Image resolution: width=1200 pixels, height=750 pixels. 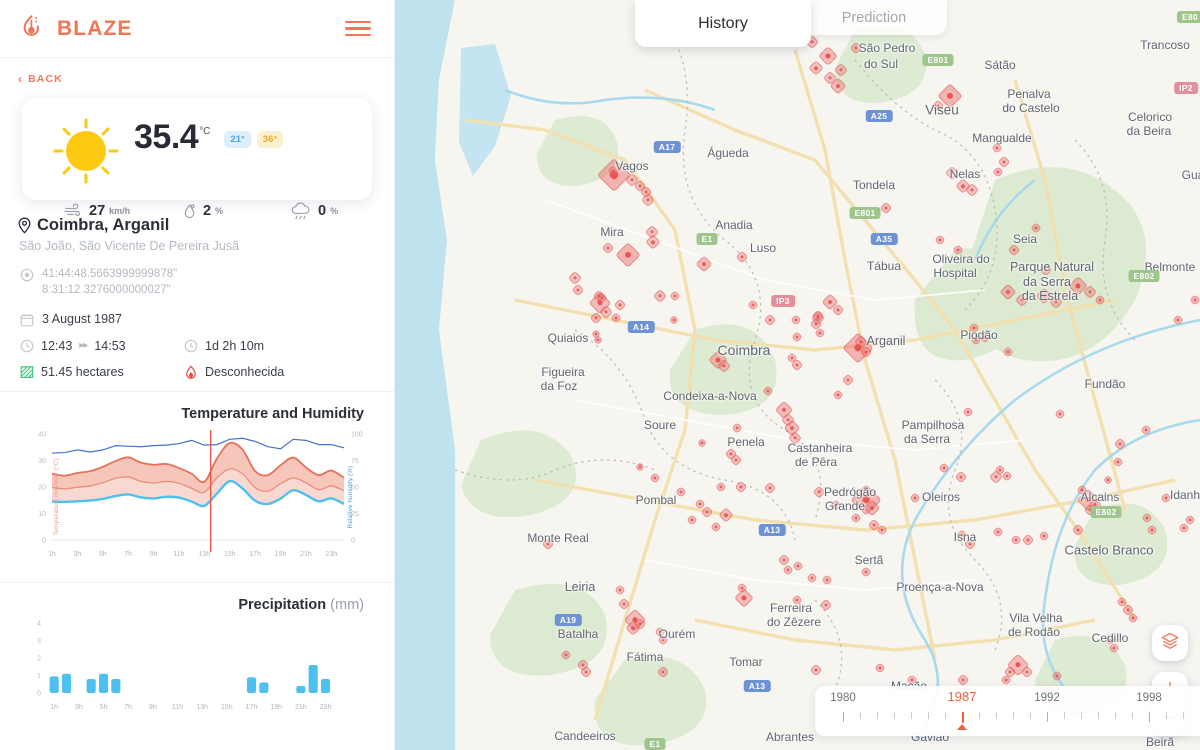 What do you see at coordinates (281, 554) in the screenshot?
I see `svg-text: 19h` at bounding box center [281, 554].